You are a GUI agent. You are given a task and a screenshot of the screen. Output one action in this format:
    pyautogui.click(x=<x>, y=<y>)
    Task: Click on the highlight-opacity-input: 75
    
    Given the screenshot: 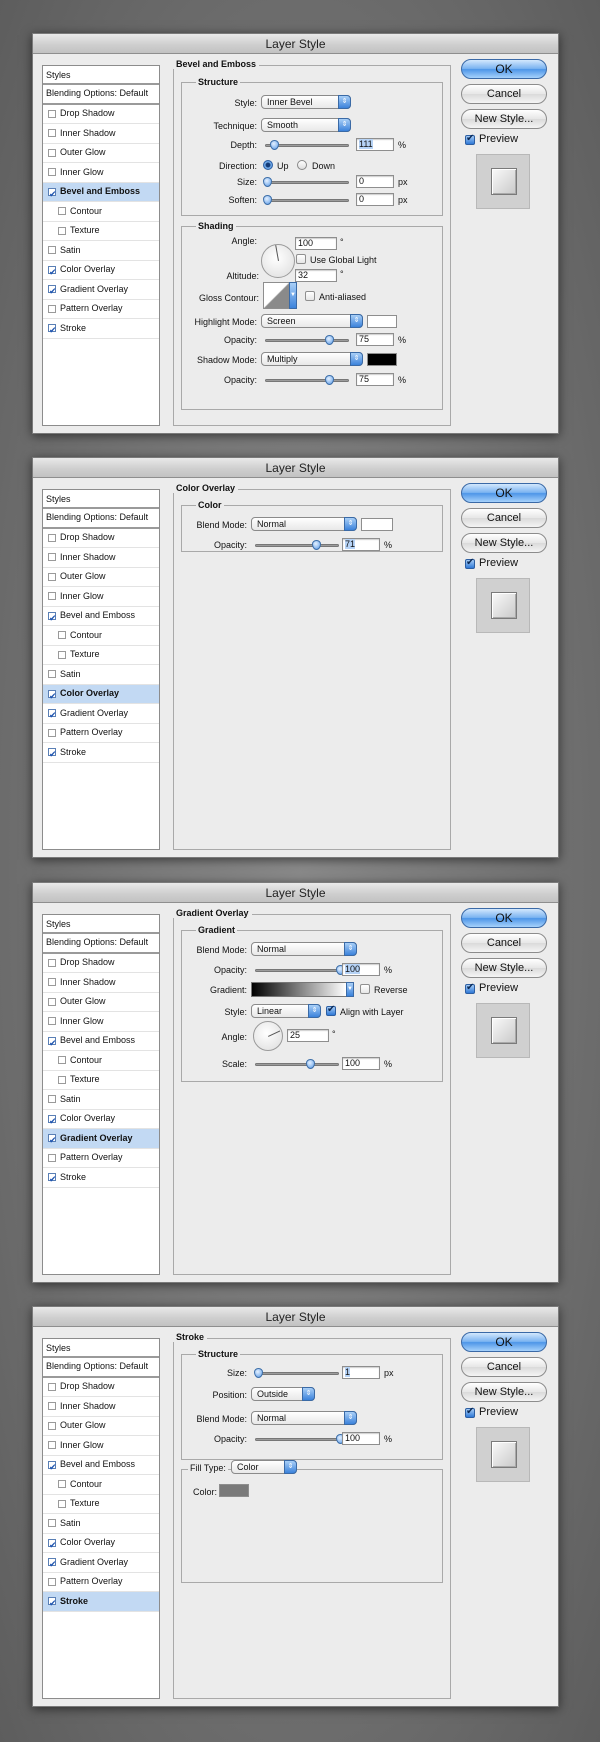 What is the action you would take?
    pyautogui.click(x=375, y=339)
    